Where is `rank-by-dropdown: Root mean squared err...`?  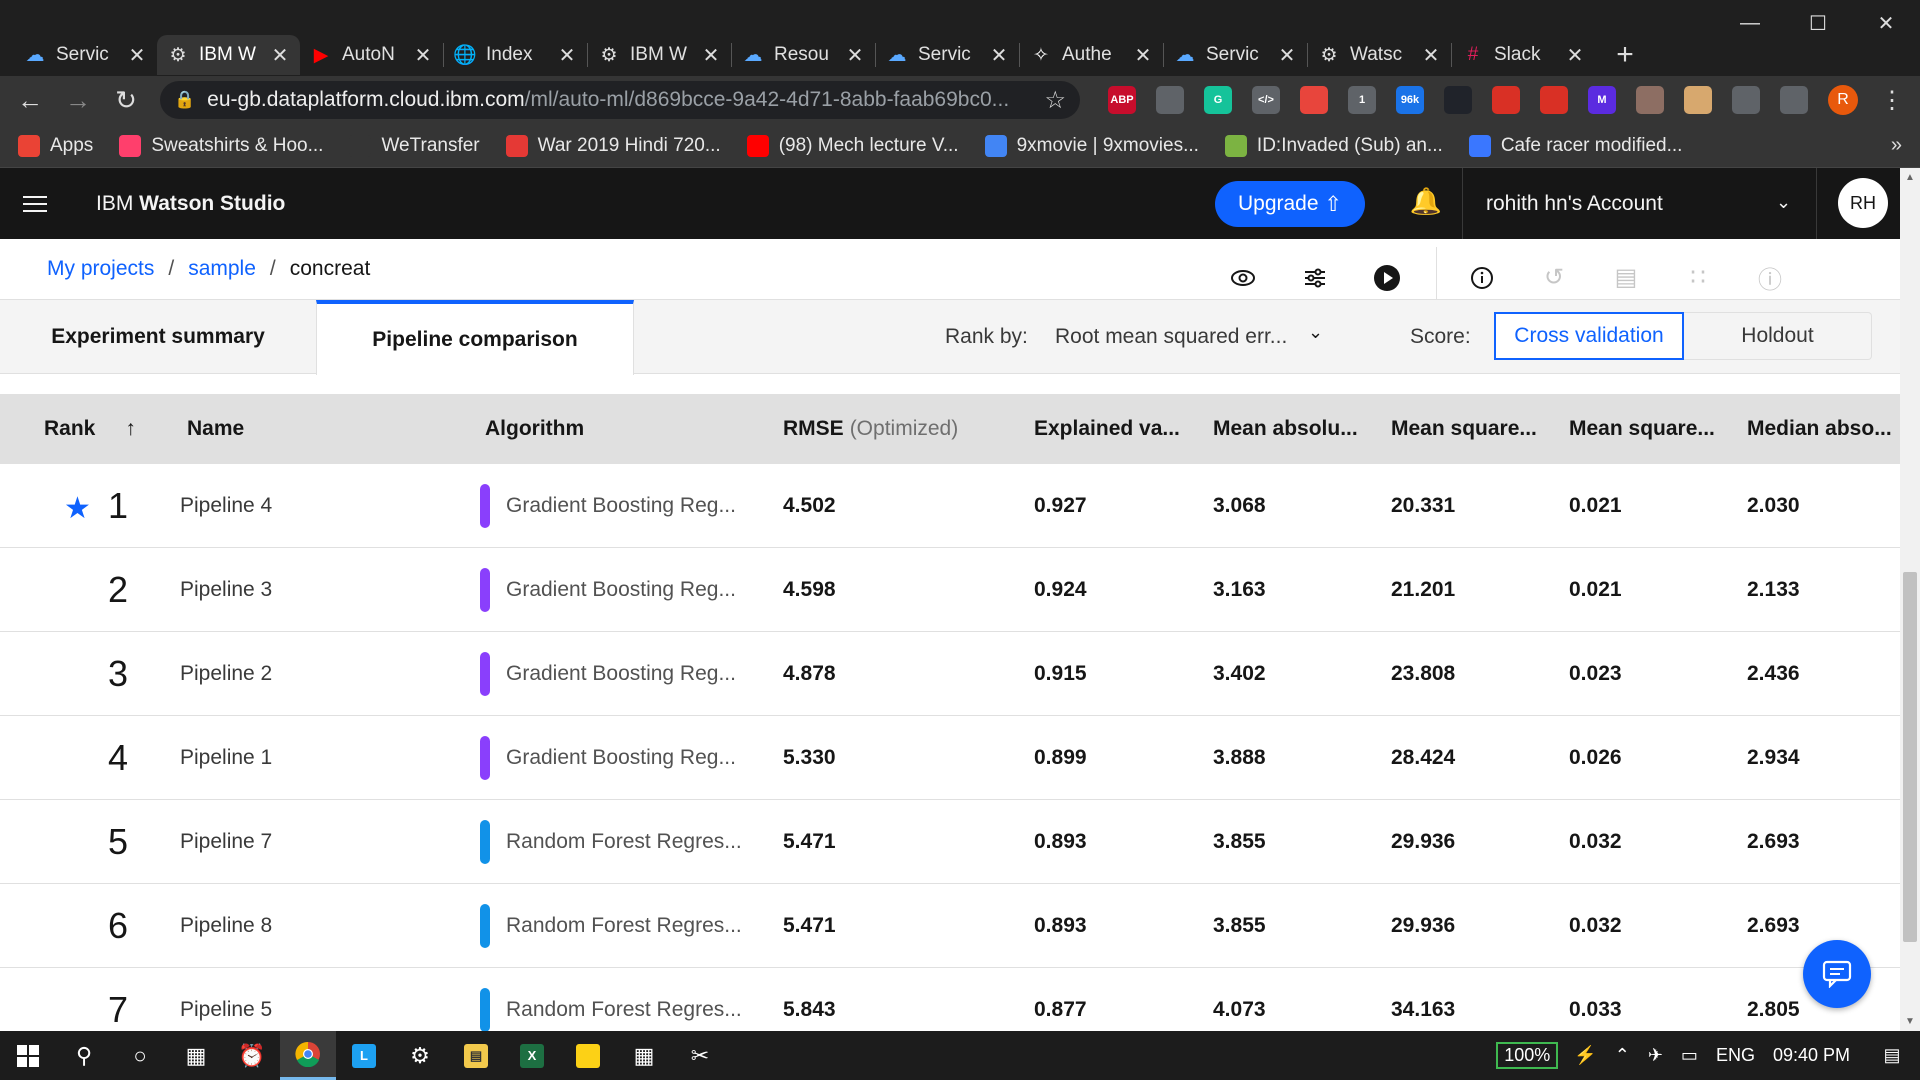 rank-by-dropdown: Root mean squared err... is located at coordinates (1171, 337).